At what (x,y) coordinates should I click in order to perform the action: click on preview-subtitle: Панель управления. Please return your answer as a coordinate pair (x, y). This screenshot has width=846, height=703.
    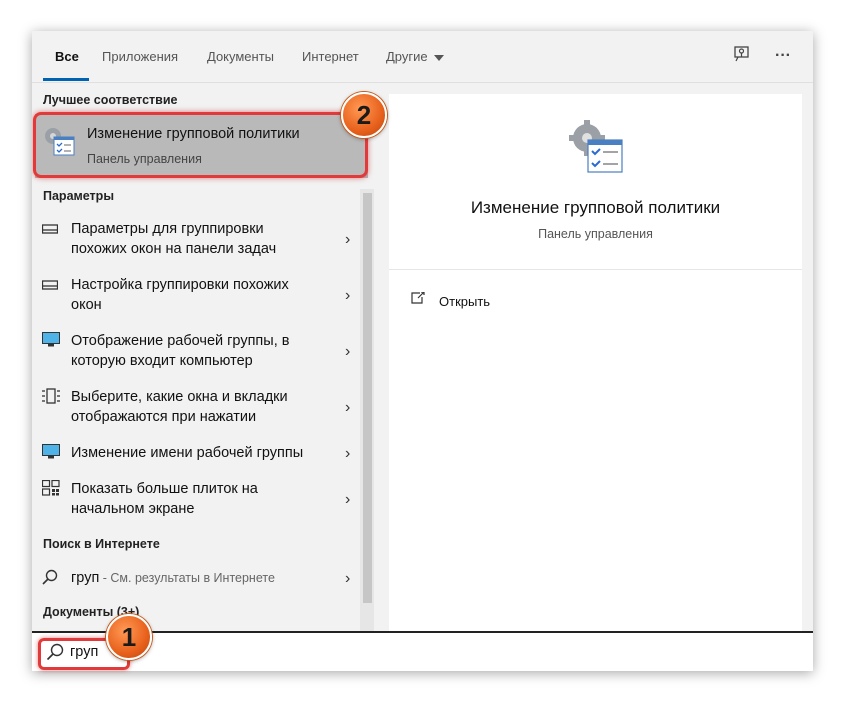
    Looking at the image, I should click on (595, 234).